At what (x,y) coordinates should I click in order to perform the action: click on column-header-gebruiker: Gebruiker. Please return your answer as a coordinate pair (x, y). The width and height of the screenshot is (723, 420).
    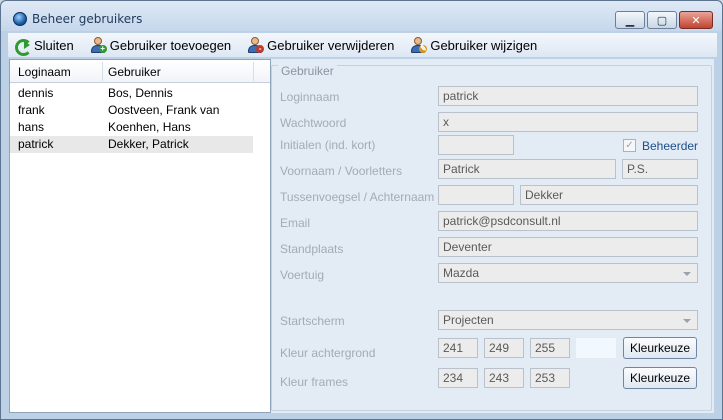
    Looking at the image, I should click on (134, 73).